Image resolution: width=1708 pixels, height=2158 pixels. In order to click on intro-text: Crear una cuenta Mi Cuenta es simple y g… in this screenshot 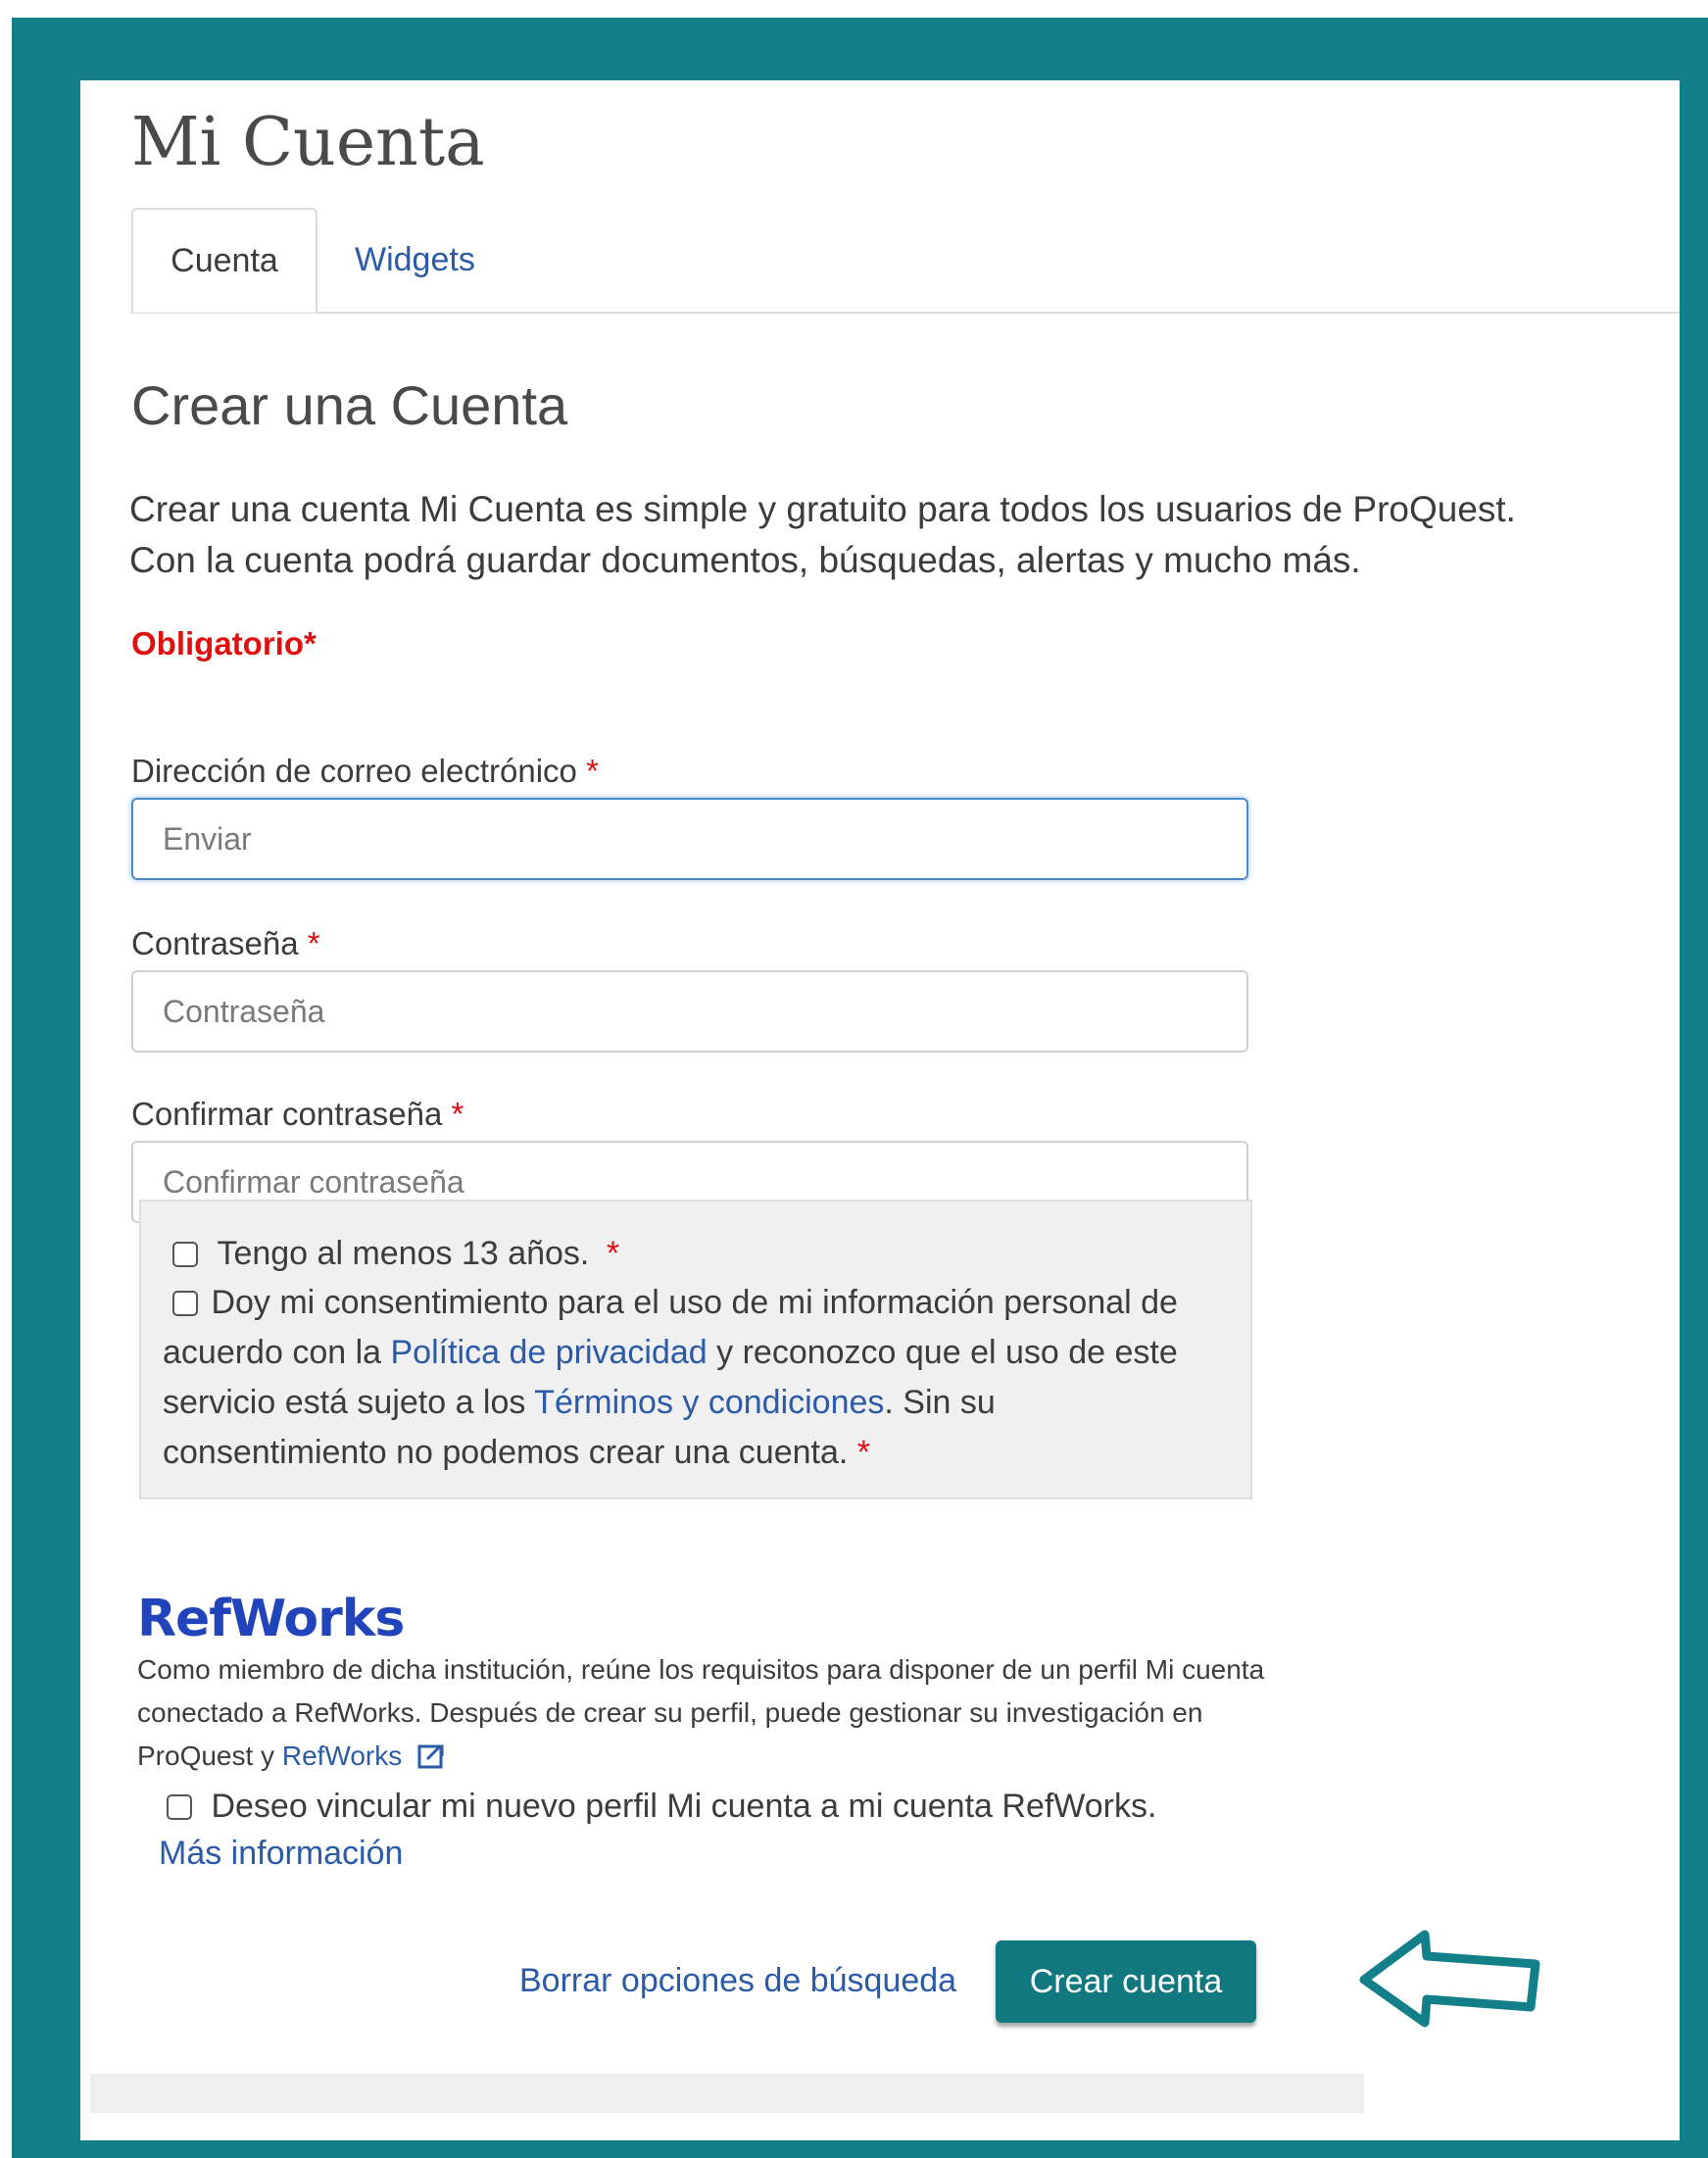, I will do `click(903, 535)`.